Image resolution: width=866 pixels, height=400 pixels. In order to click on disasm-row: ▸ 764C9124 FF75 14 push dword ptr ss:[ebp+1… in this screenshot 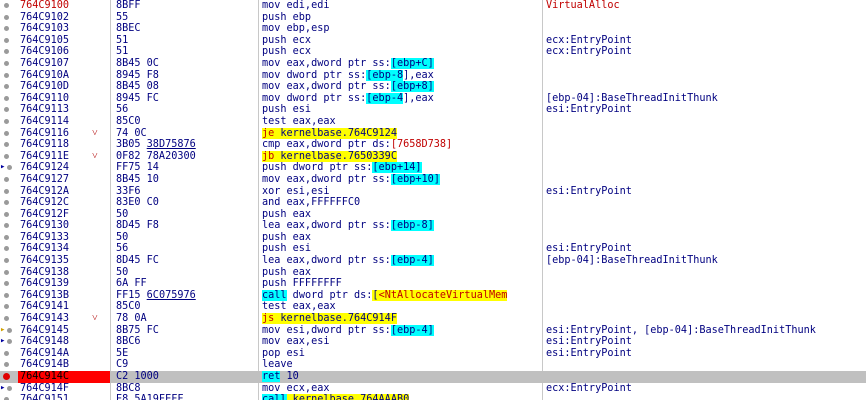, I will do `click(433, 168)`.